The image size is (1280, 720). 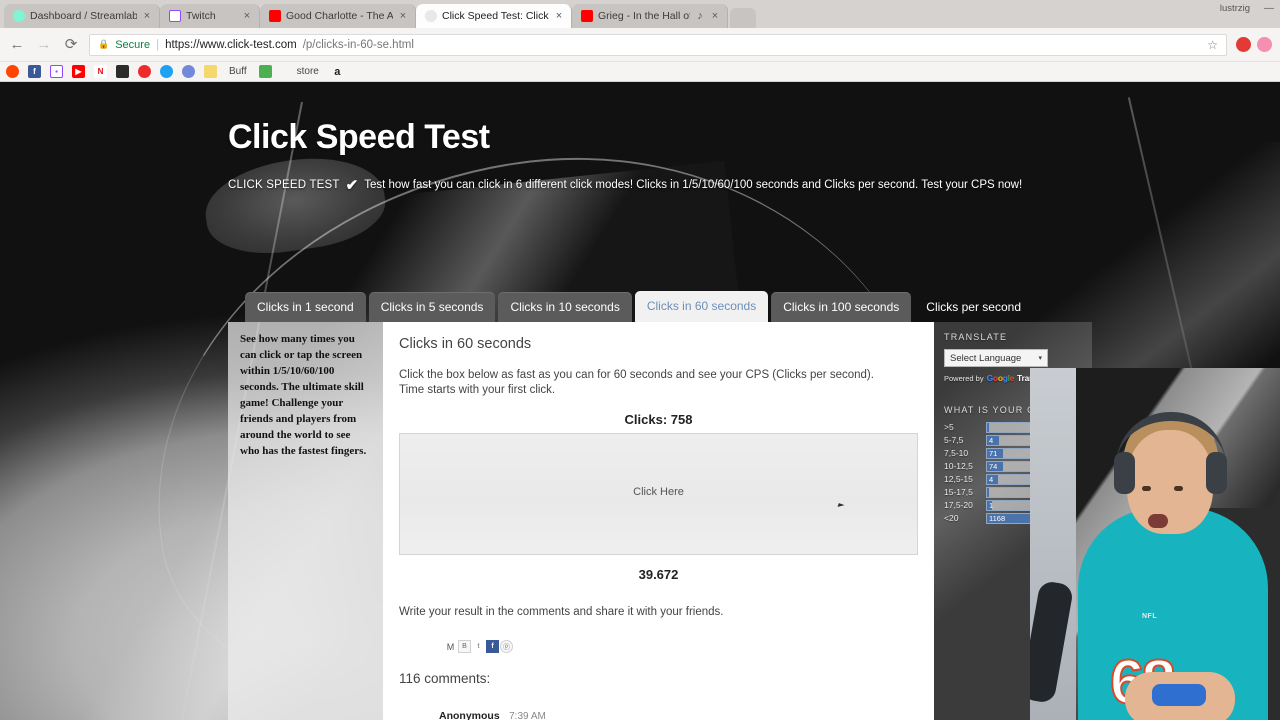 What do you see at coordinates (166, 71) in the screenshot?
I see `twitter-bookmark-icon` at bounding box center [166, 71].